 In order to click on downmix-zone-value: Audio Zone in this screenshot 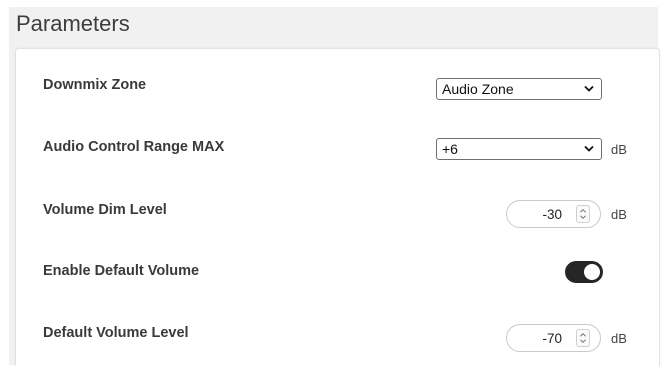, I will do `click(478, 89)`.